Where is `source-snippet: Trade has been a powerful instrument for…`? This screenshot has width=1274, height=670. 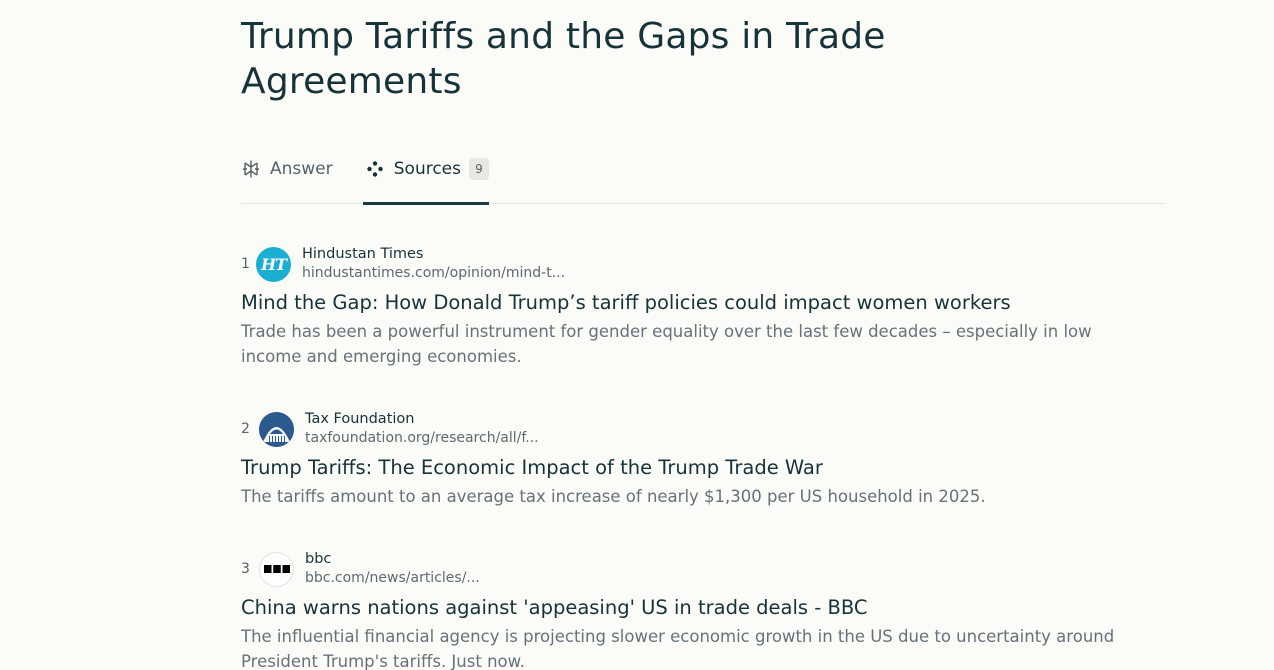 source-snippet: Trade has been a powerful instrument for… is located at coordinates (666, 344).